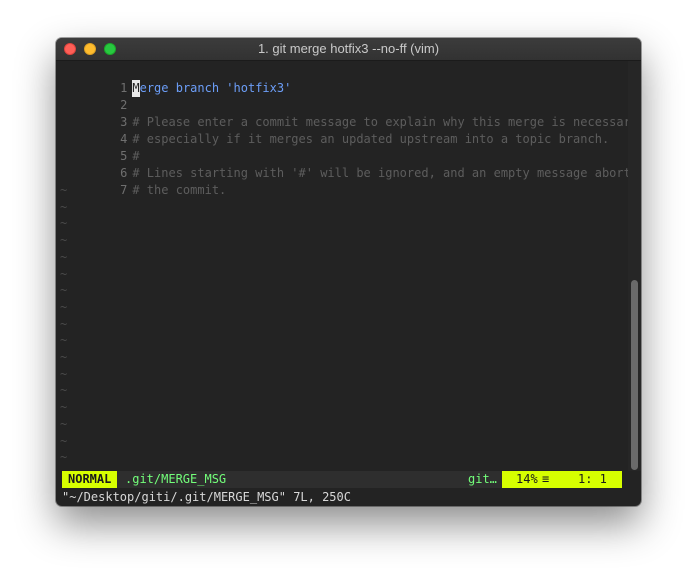 Image resolution: width=697 pixels, height=581 pixels. What do you see at coordinates (179, 190) in the screenshot?
I see `comment-text: # the commit.` at bounding box center [179, 190].